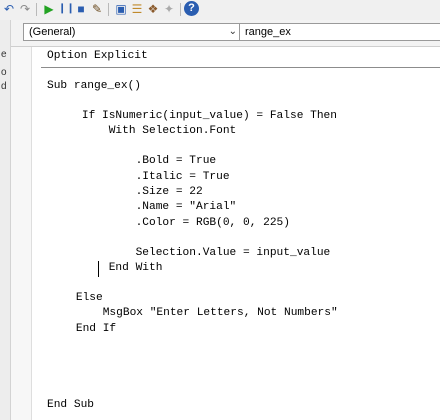 The height and width of the screenshot is (420, 440). Describe the element at coordinates (49, 9) in the screenshot. I see `run-icon: ▶` at that location.